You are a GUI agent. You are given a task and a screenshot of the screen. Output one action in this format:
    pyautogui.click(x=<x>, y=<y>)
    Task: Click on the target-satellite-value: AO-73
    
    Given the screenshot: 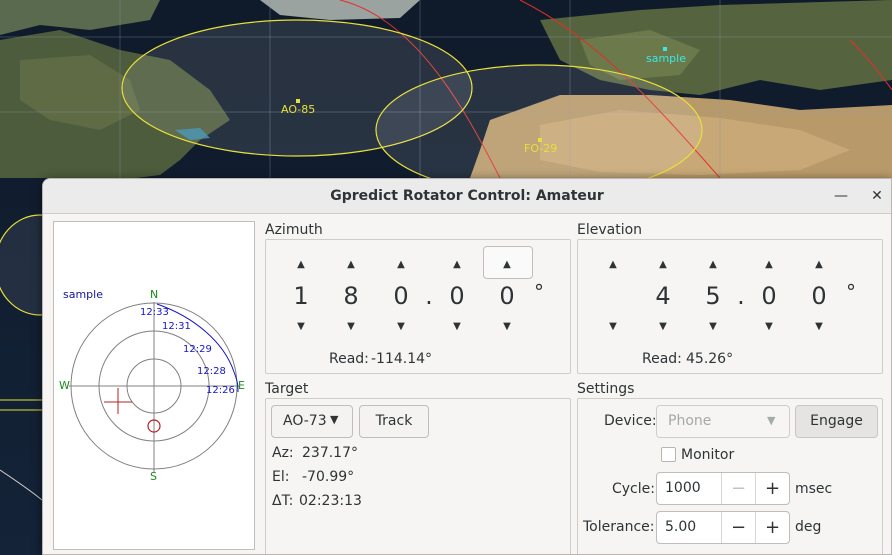 What is the action you would take?
    pyautogui.click(x=305, y=421)
    